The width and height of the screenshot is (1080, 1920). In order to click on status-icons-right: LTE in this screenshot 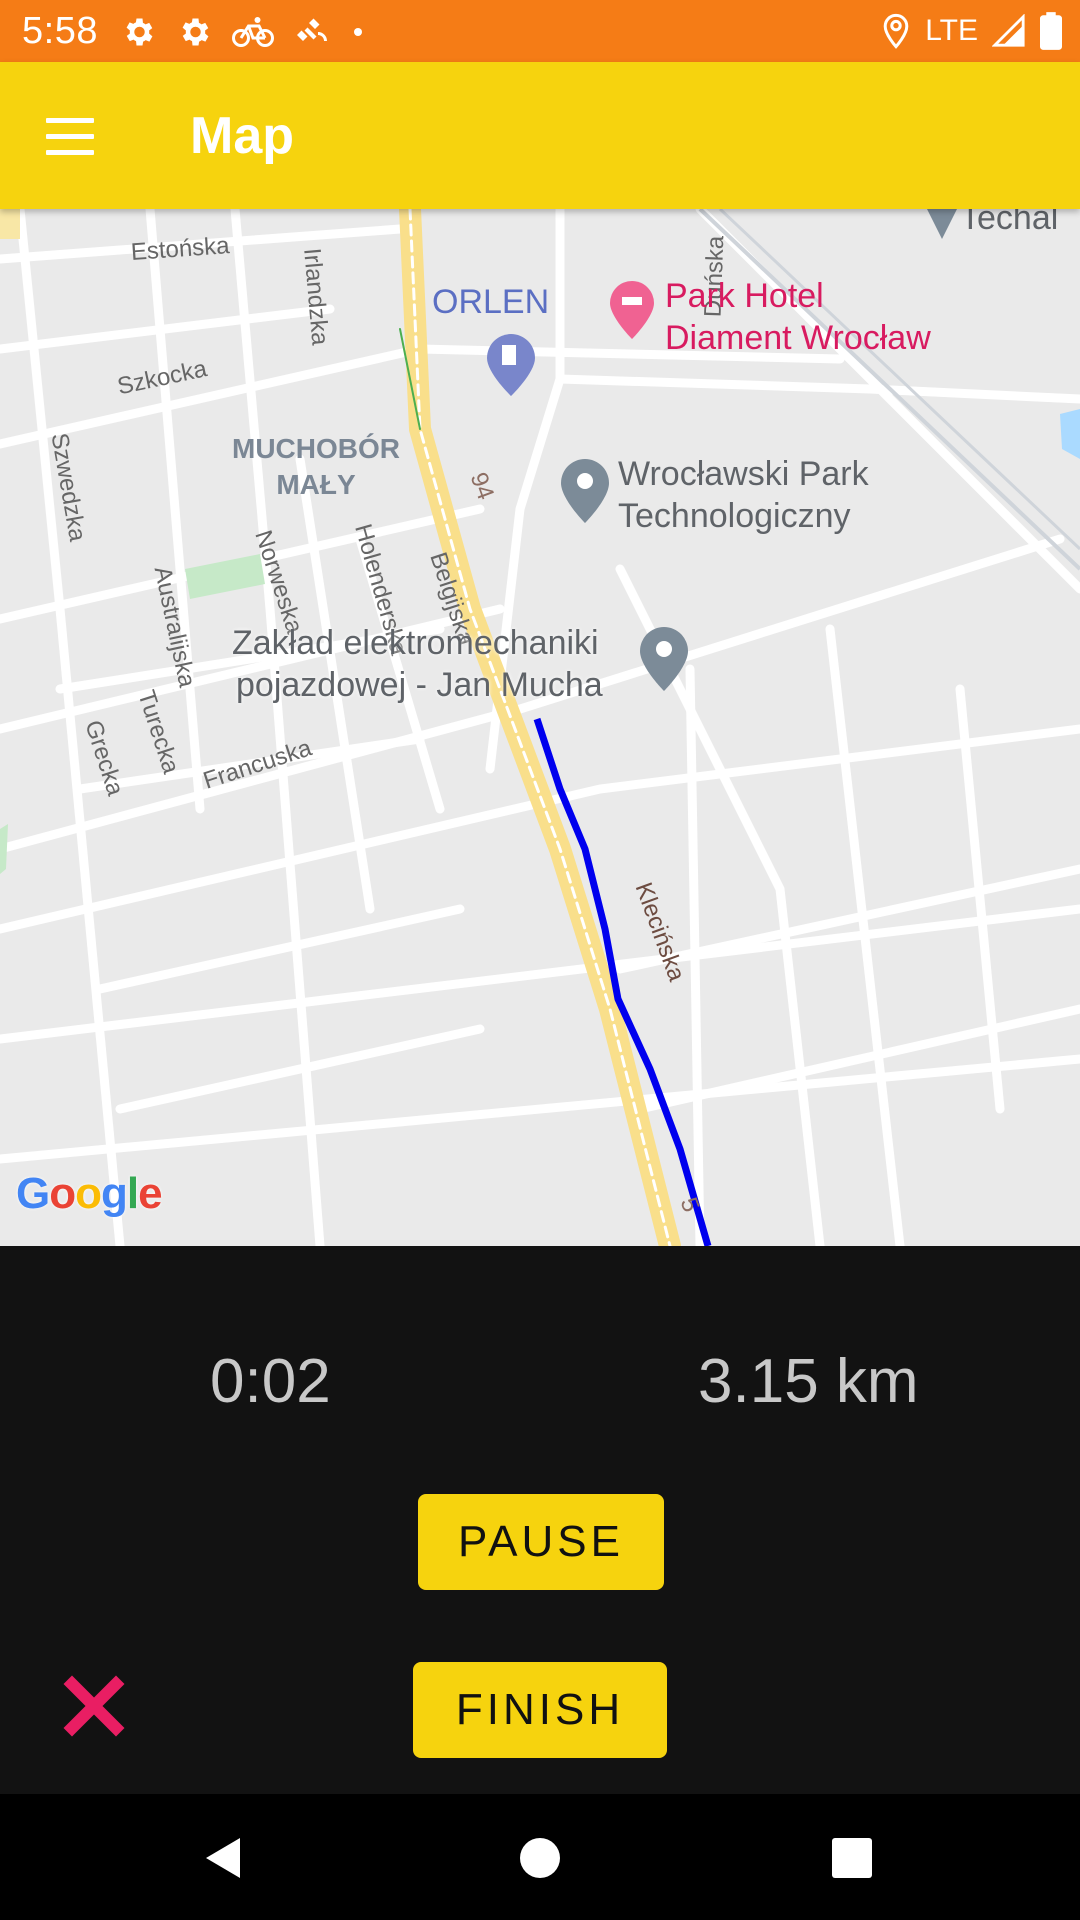, I will do `click(971, 31)`.